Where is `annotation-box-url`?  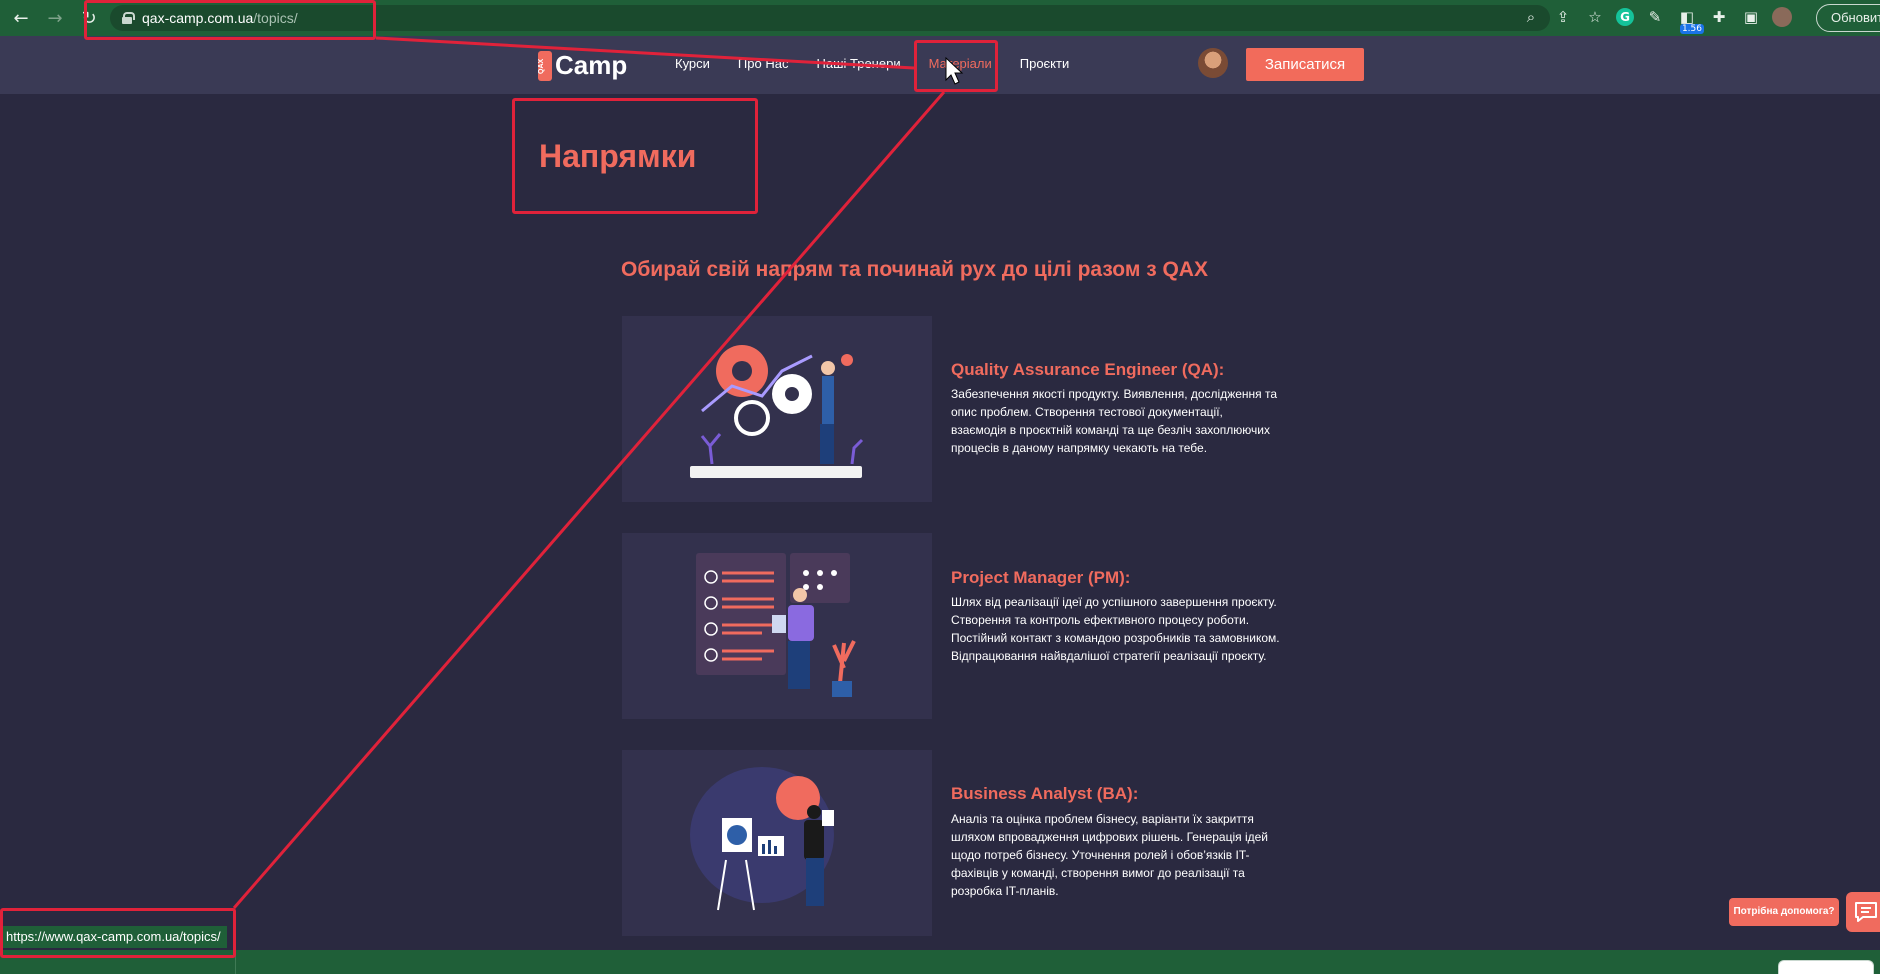
annotation-box-url is located at coordinates (230, 20).